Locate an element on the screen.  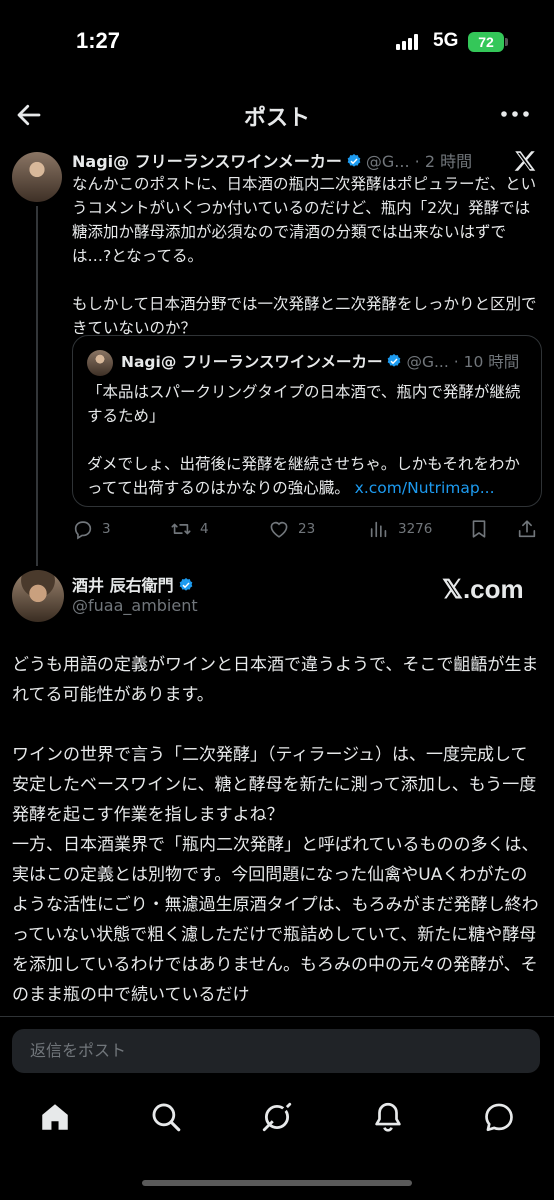
author-name: Nagi@ フリーランスワインメーカー is located at coordinates (207, 161).